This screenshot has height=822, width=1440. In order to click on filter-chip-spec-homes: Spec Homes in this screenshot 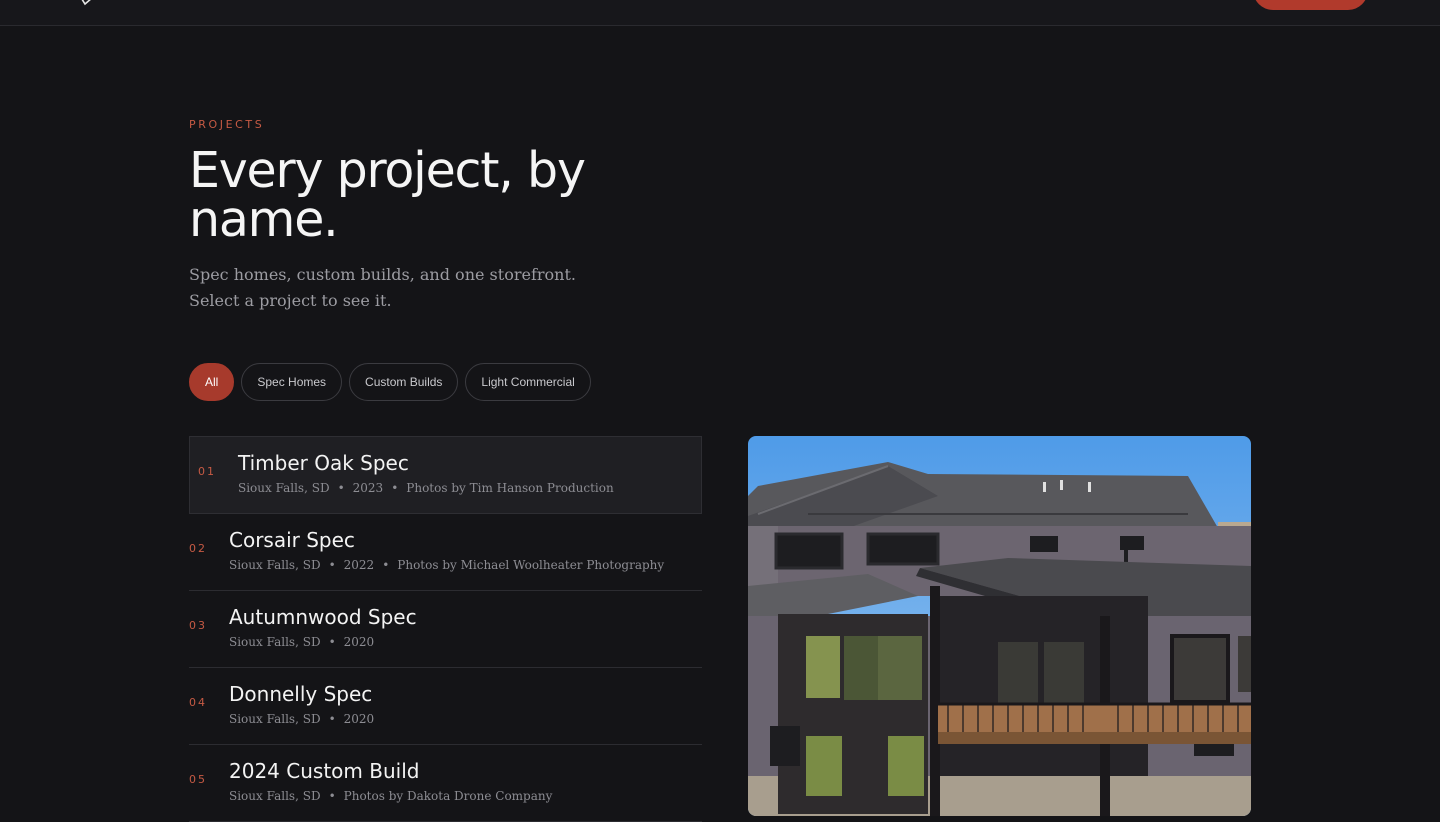, I will do `click(292, 382)`.